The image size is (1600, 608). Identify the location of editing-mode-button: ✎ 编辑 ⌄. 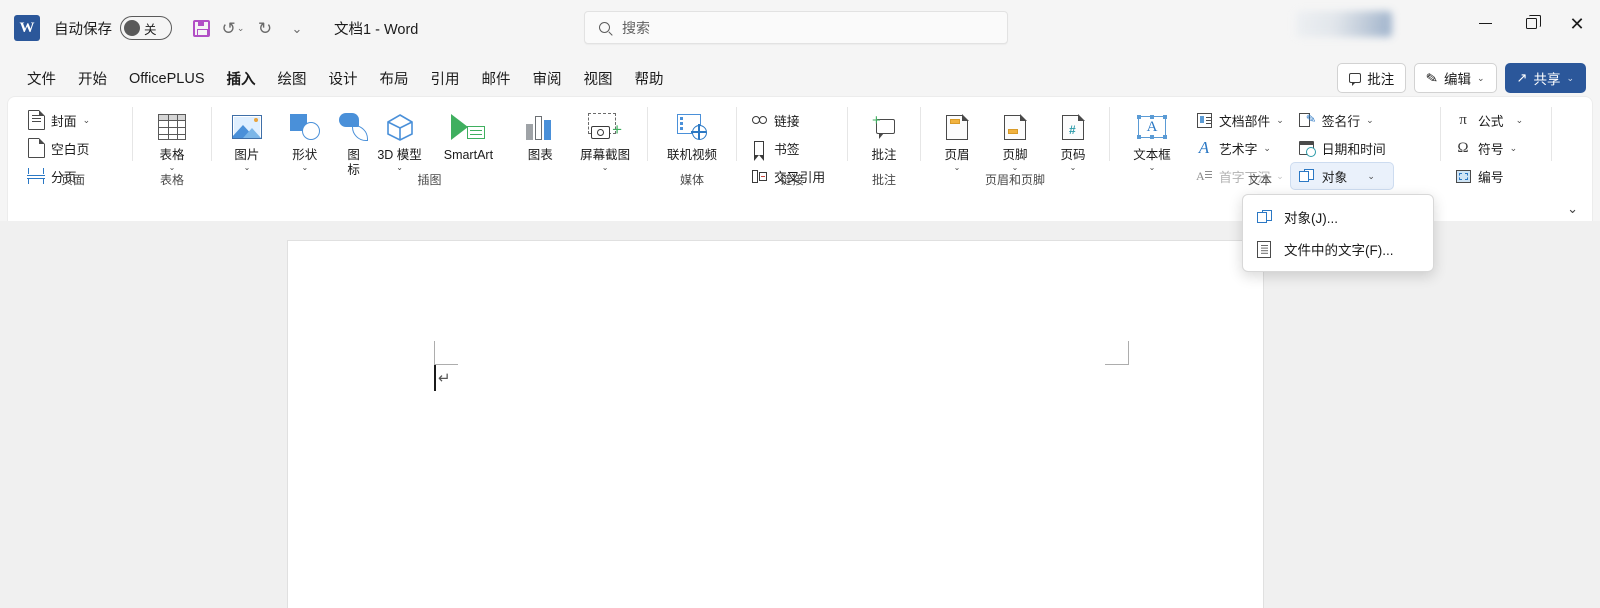
(1455, 78).